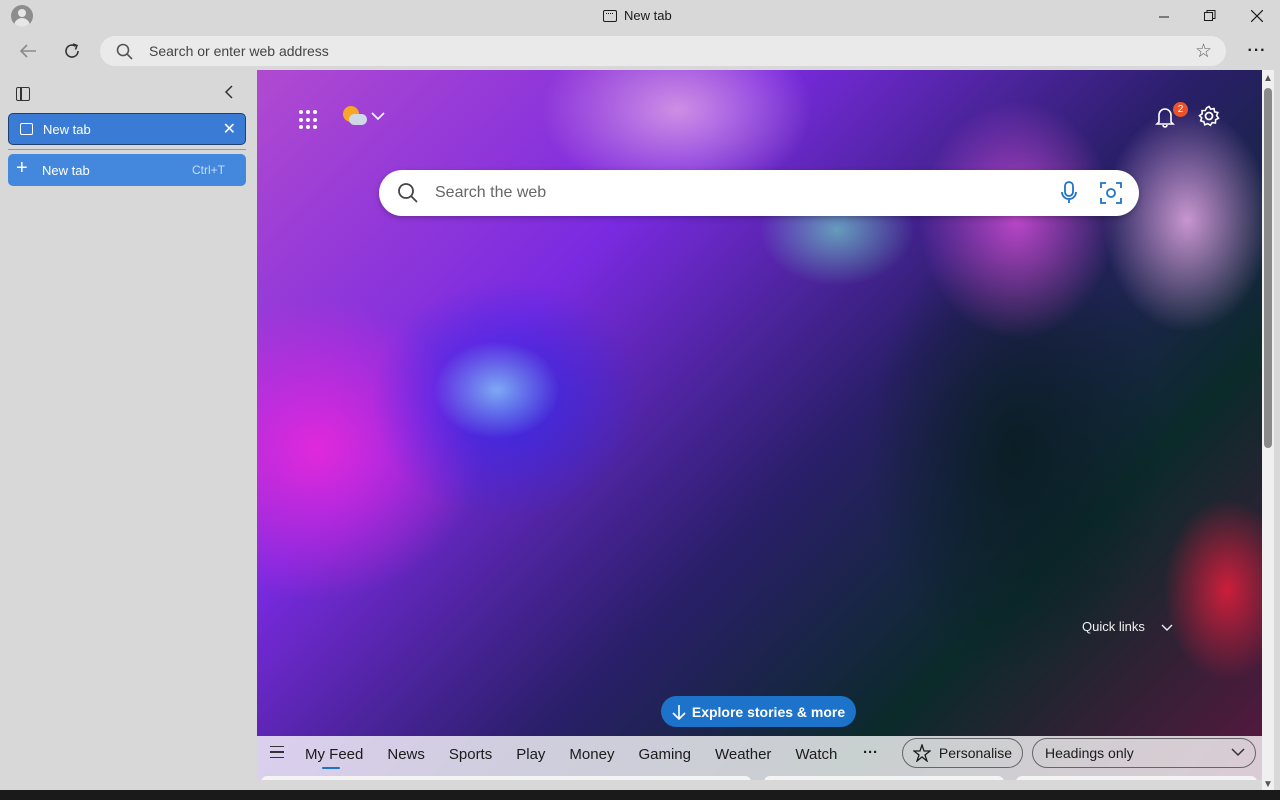 The image size is (1280, 800). Describe the element at coordinates (768, 711) in the screenshot. I see `explore-label: Explore stories & more` at that location.